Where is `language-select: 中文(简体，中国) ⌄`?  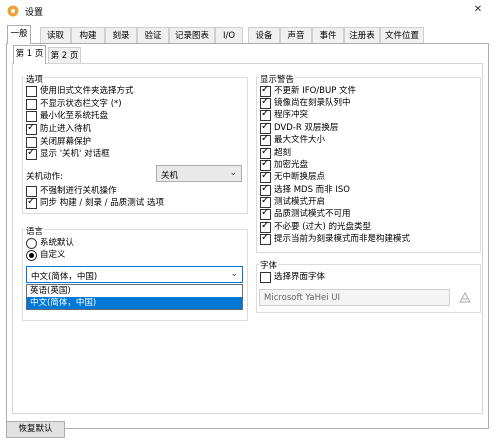 language-select: 中文(简体，中国) ⌄ is located at coordinates (134, 274).